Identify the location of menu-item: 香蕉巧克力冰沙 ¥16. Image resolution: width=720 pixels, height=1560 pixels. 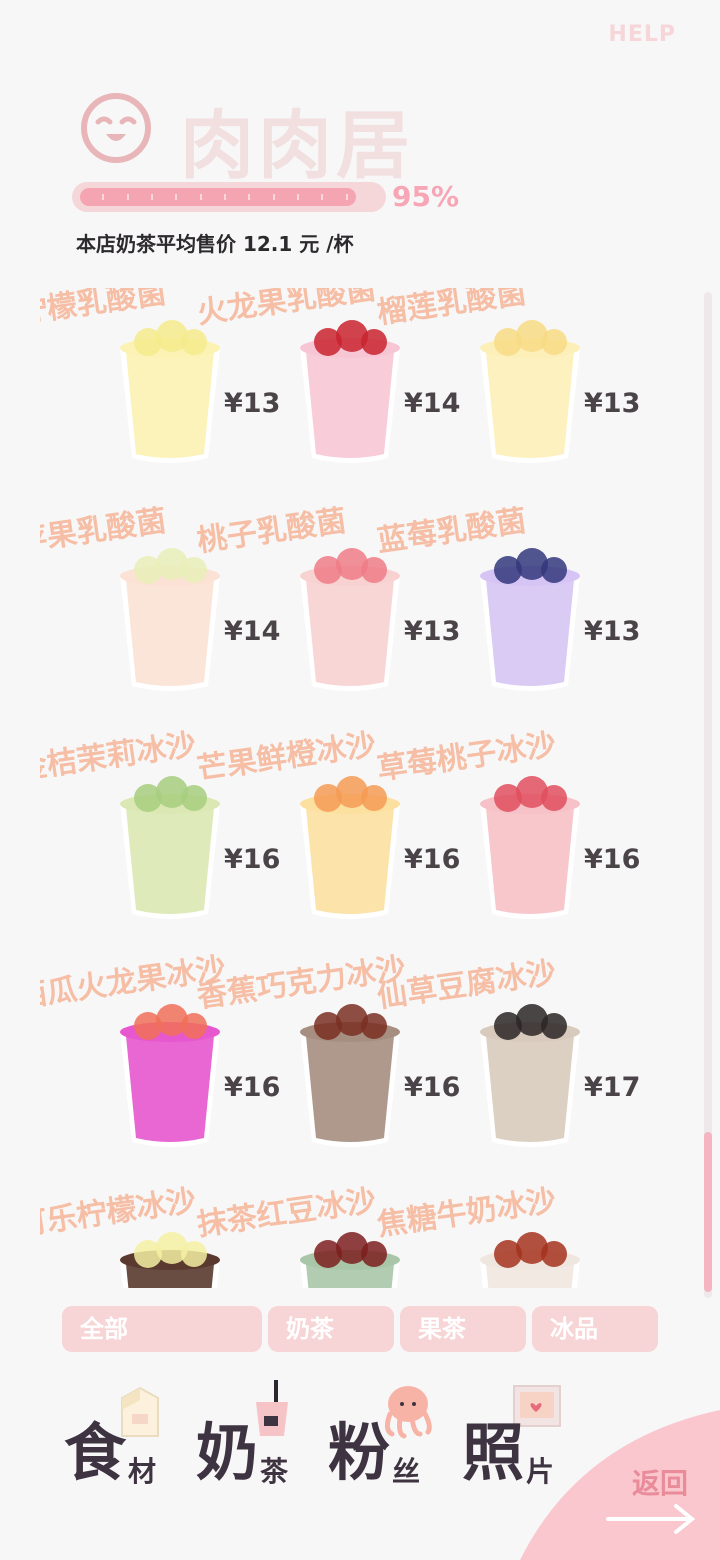
(327, 1061).